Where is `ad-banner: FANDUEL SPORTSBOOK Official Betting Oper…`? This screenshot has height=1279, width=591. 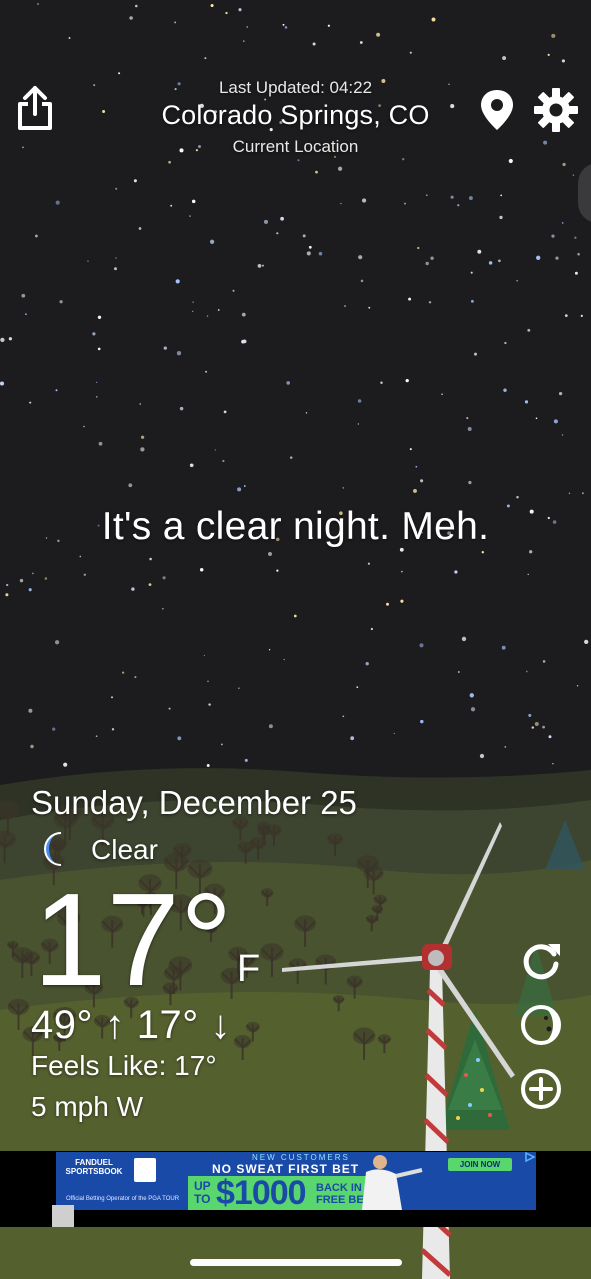 ad-banner: FANDUEL SPORTSBOOK Official Betting Oper… is located at coordinates (296, 1181).